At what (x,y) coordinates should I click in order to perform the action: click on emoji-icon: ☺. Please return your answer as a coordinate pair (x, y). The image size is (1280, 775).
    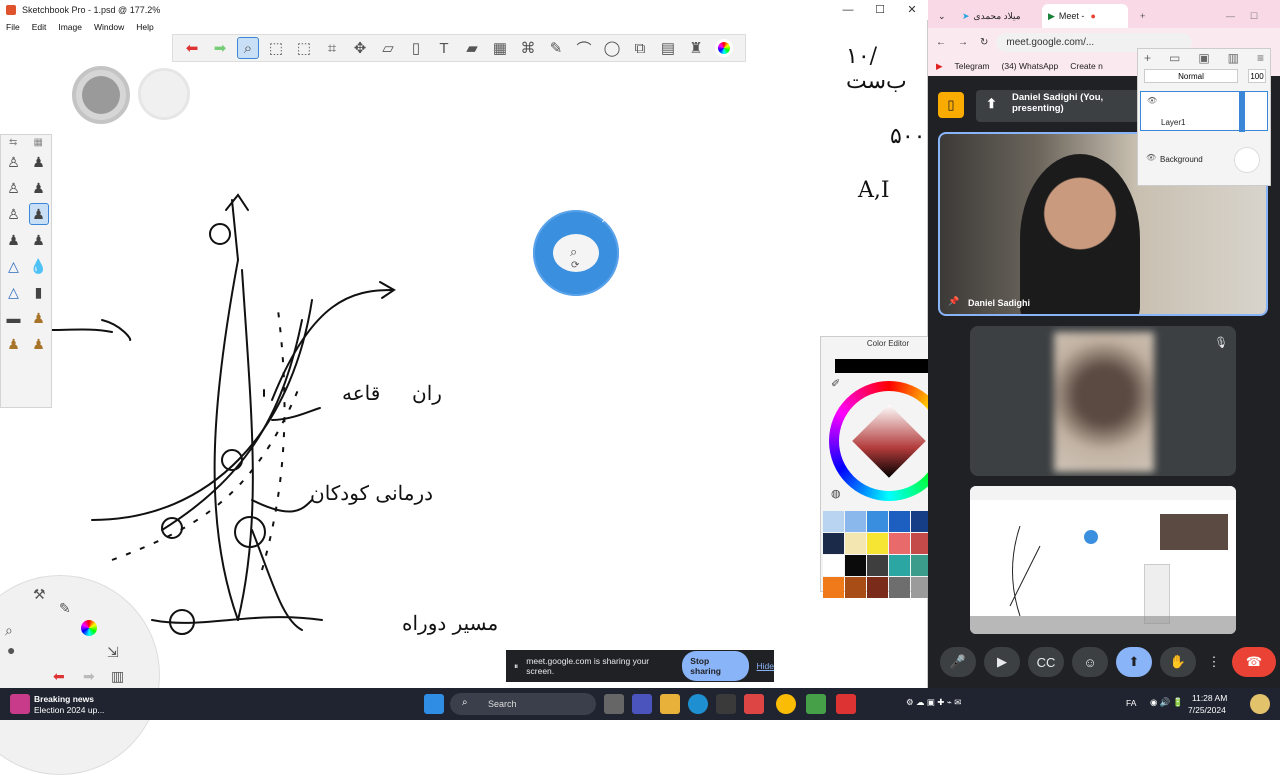
    Looking at the image, I should click on (1090, 662).